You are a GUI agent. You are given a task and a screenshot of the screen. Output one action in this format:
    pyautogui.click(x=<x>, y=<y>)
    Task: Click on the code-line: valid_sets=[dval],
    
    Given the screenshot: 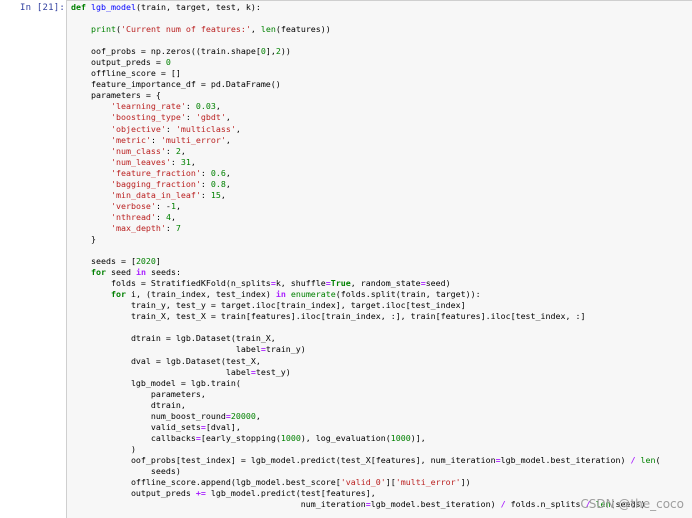 What is the action you would take?
    pyautogui.click(x=156, y=426)
    